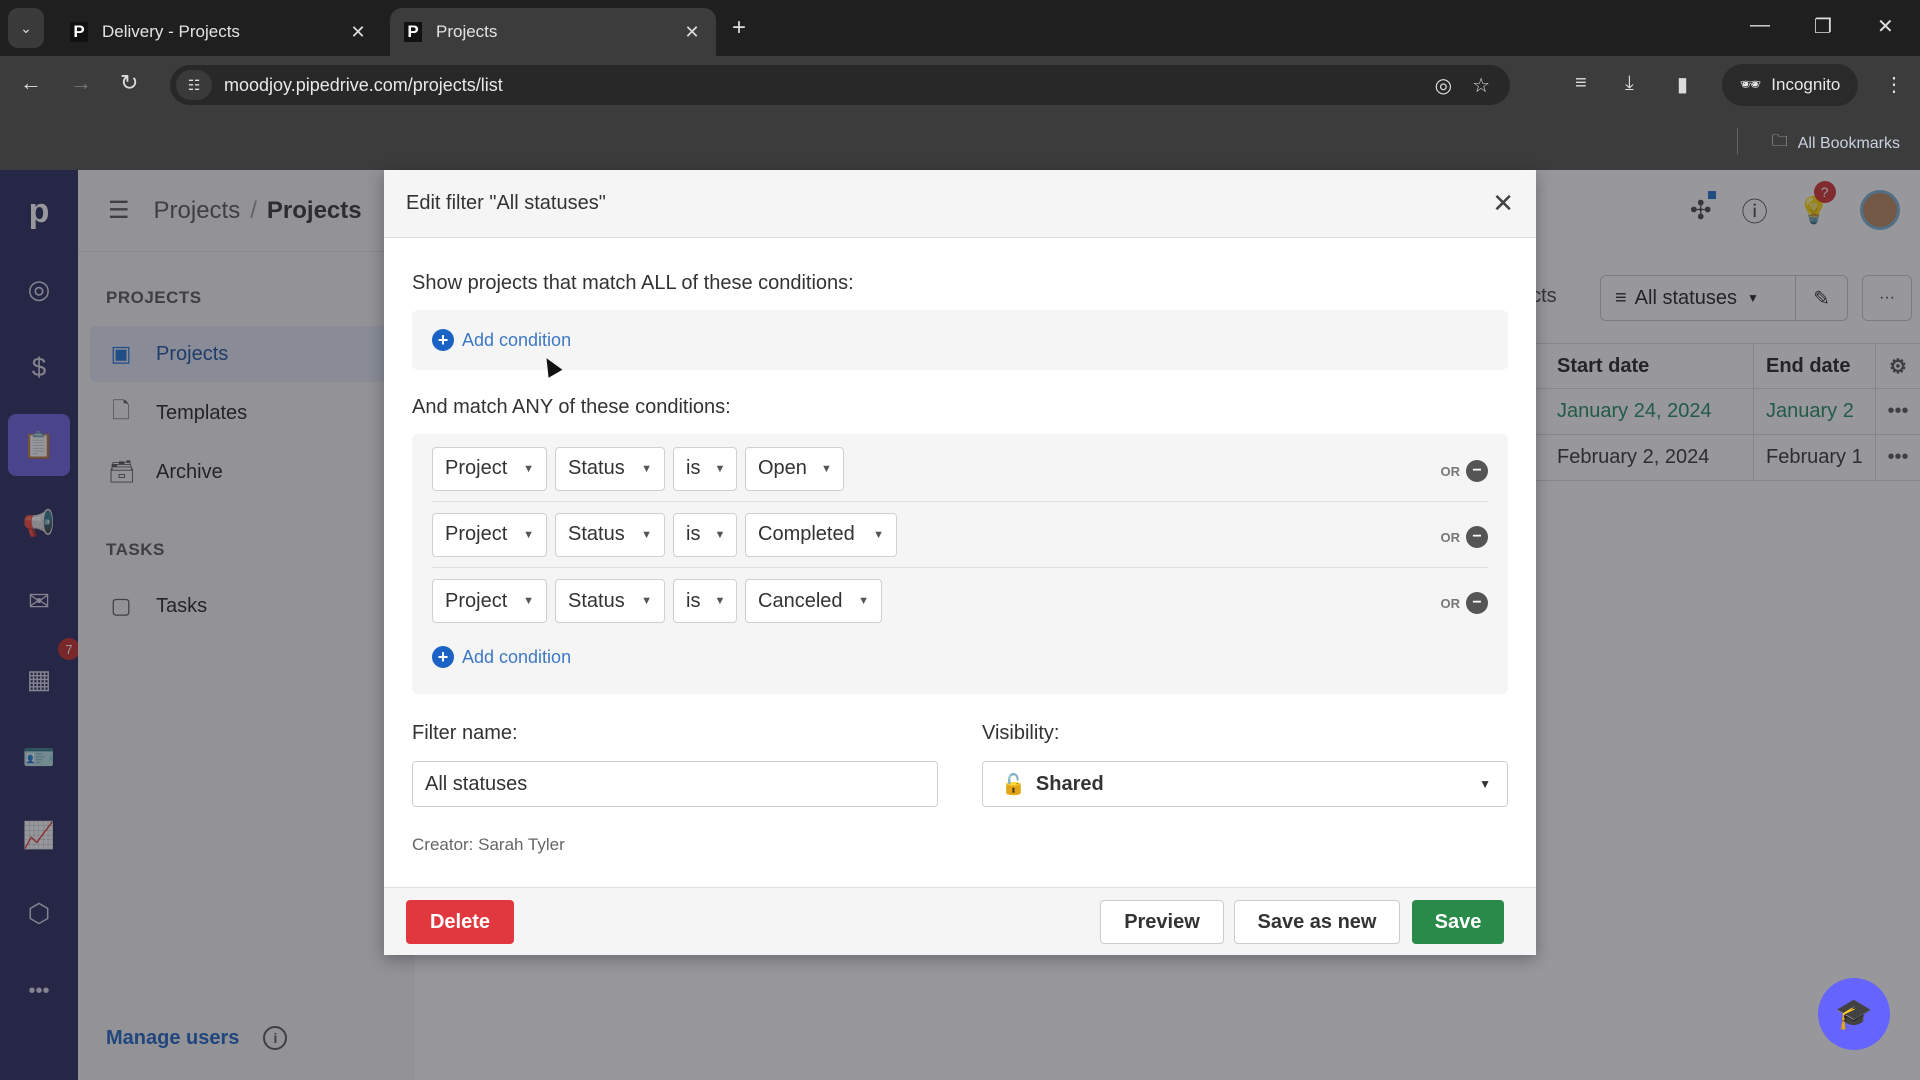  Describe the element at coordinates (794, 468) in the screenshot. I see `value-select: Open ▼` at that location.